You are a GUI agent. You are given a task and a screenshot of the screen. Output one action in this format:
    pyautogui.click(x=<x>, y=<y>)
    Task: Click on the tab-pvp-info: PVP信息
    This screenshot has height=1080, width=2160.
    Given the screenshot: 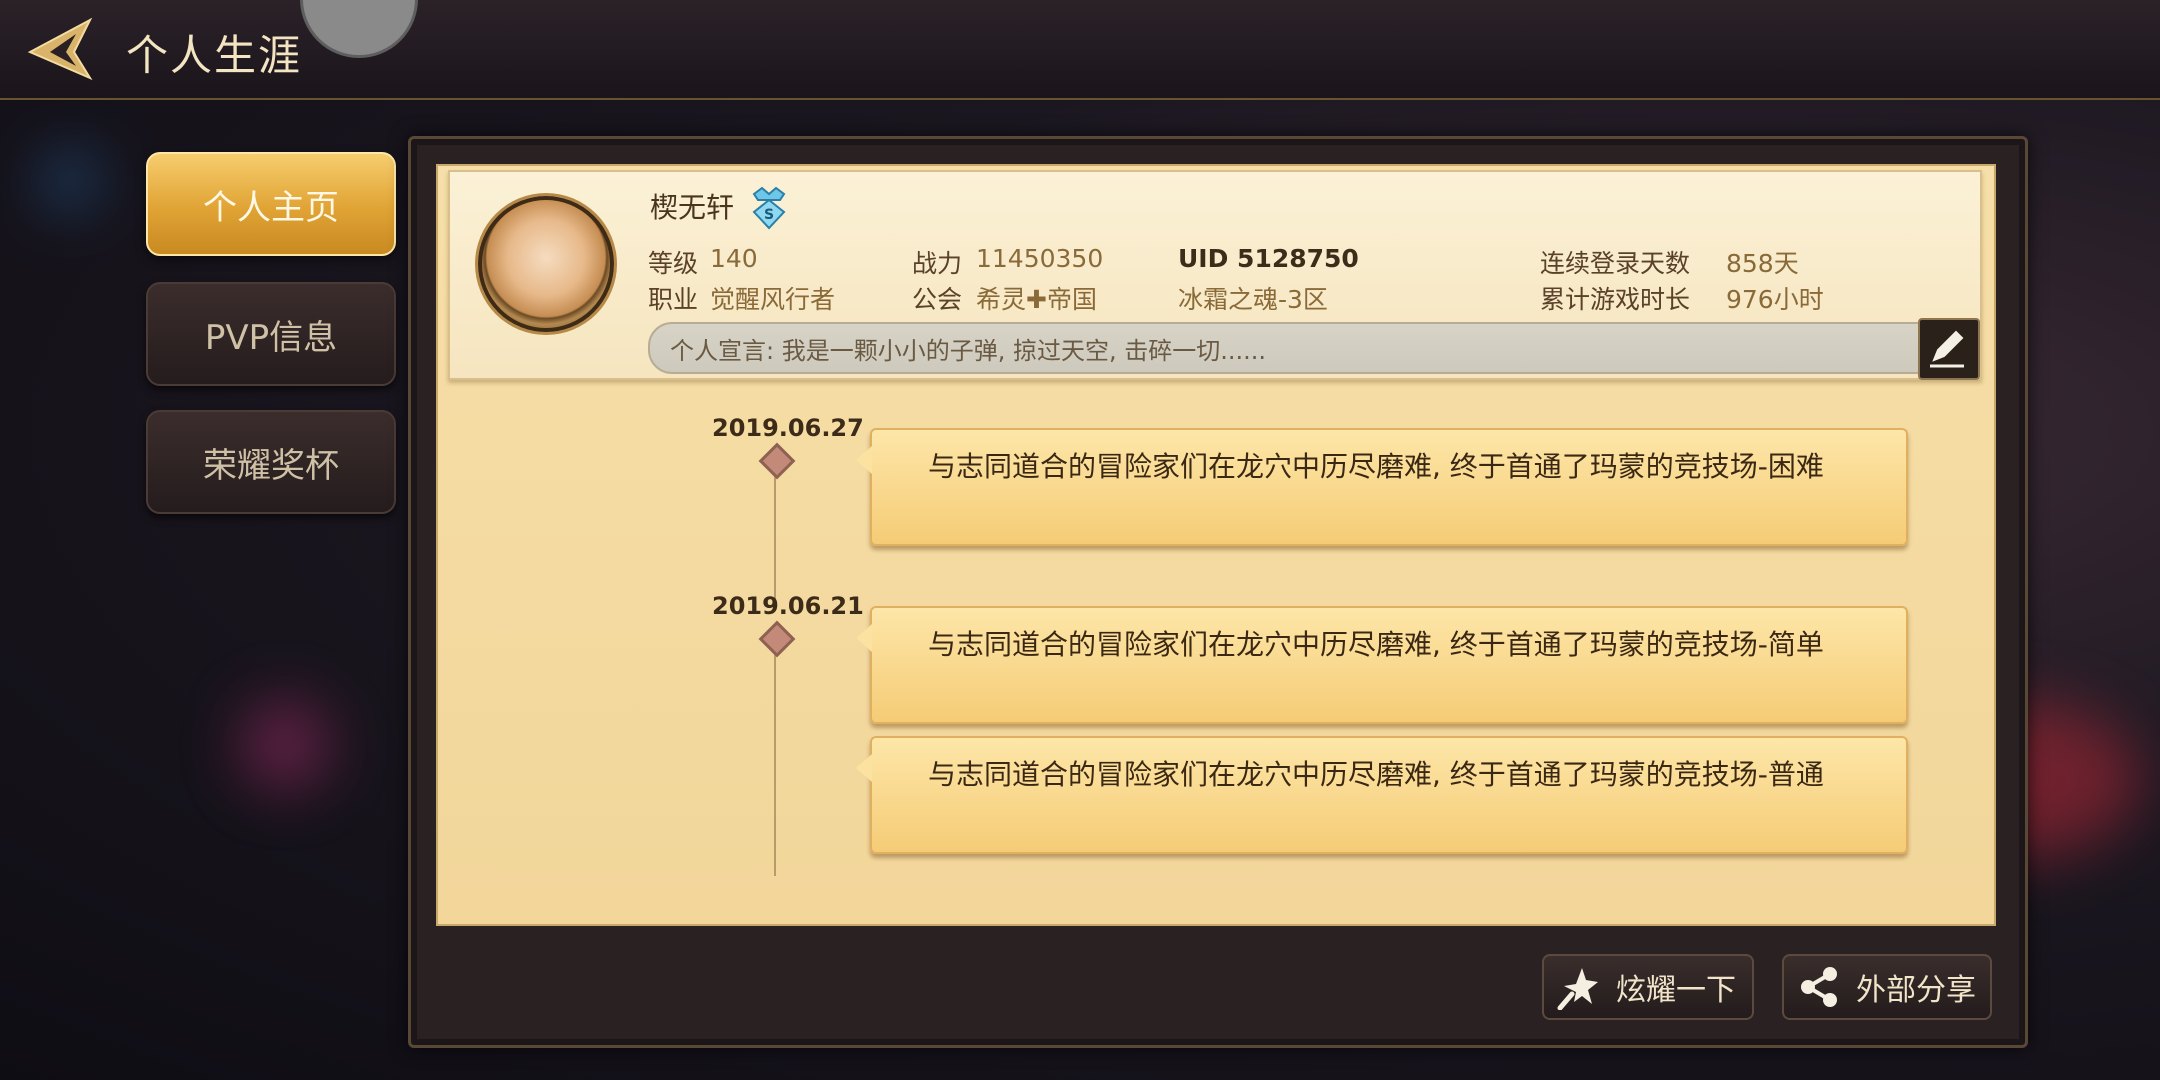 What is the action you would take?
    pyautogui.click(x=271, y=334)
    